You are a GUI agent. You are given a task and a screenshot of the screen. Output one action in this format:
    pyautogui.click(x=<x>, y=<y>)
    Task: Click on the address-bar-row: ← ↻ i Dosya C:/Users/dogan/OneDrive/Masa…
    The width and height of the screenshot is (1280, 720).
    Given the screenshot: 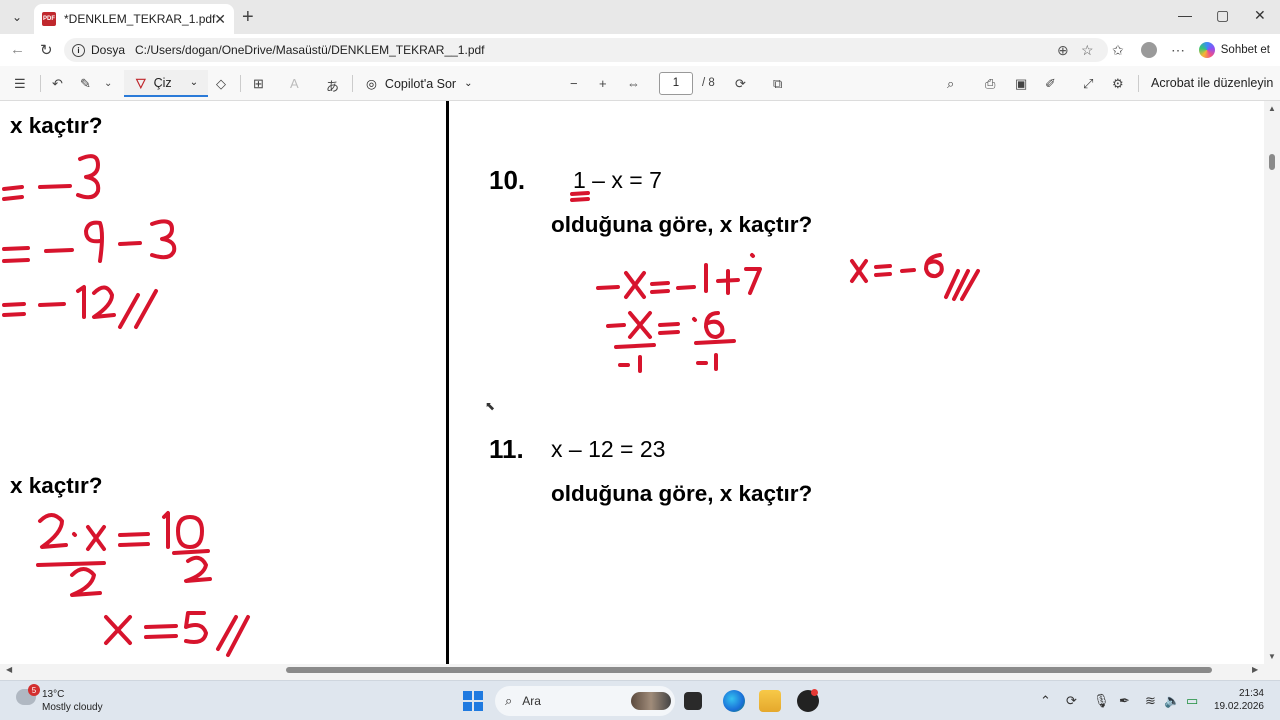 What is the action you would take?
    pyautogui.click(x=640, y=50)
    